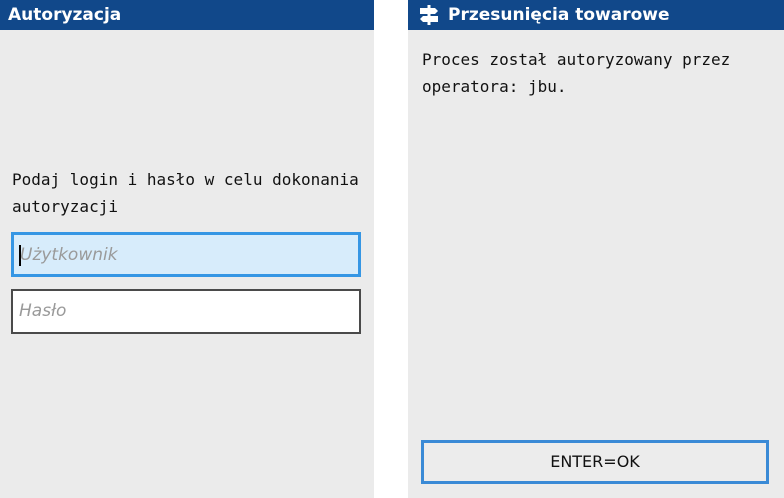 The image size is (784, 498). Describe the element at coordinates (559, 15) in the screenshot. I see `transfer-title: Przesunięcia towarowe` at that location.